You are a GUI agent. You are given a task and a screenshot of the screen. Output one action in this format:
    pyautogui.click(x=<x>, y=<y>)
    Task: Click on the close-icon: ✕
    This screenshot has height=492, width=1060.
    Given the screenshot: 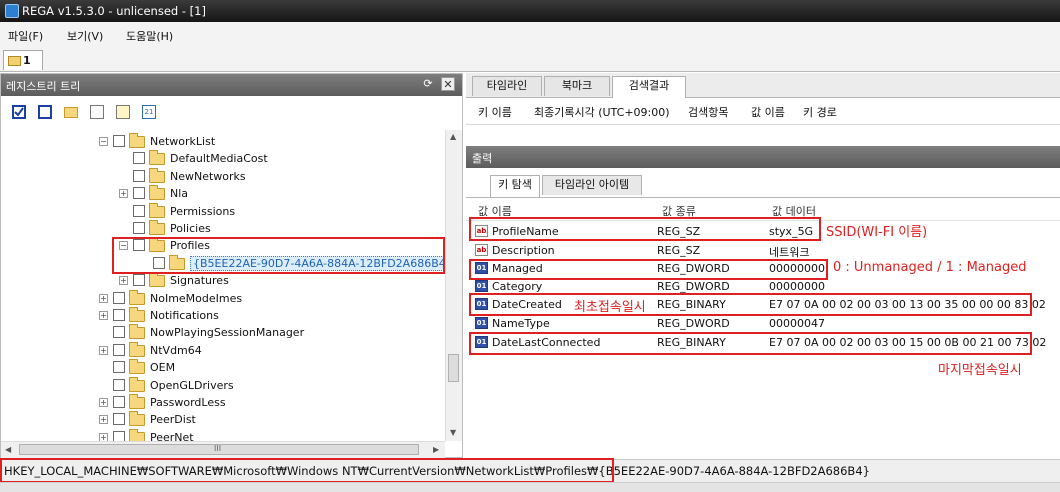 What is the action you would take?
    pyautogui.click(x=448, y=84)
    